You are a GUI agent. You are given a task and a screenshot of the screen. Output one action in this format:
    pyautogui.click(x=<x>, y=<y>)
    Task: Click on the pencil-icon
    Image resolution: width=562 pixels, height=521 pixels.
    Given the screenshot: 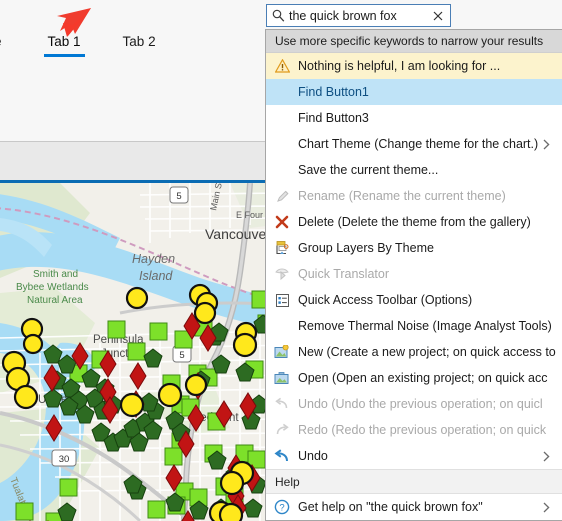 What is the action you would take?
    pyautogui.click(x=282, y=196)
    